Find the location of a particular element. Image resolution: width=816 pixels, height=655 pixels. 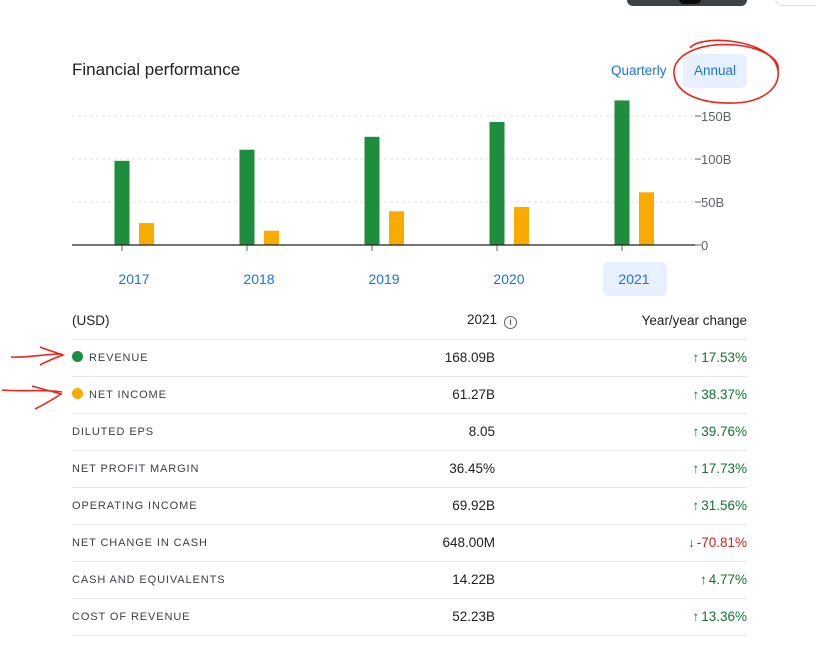

y-tick-label: 0 is located at coordinates (704, 245).